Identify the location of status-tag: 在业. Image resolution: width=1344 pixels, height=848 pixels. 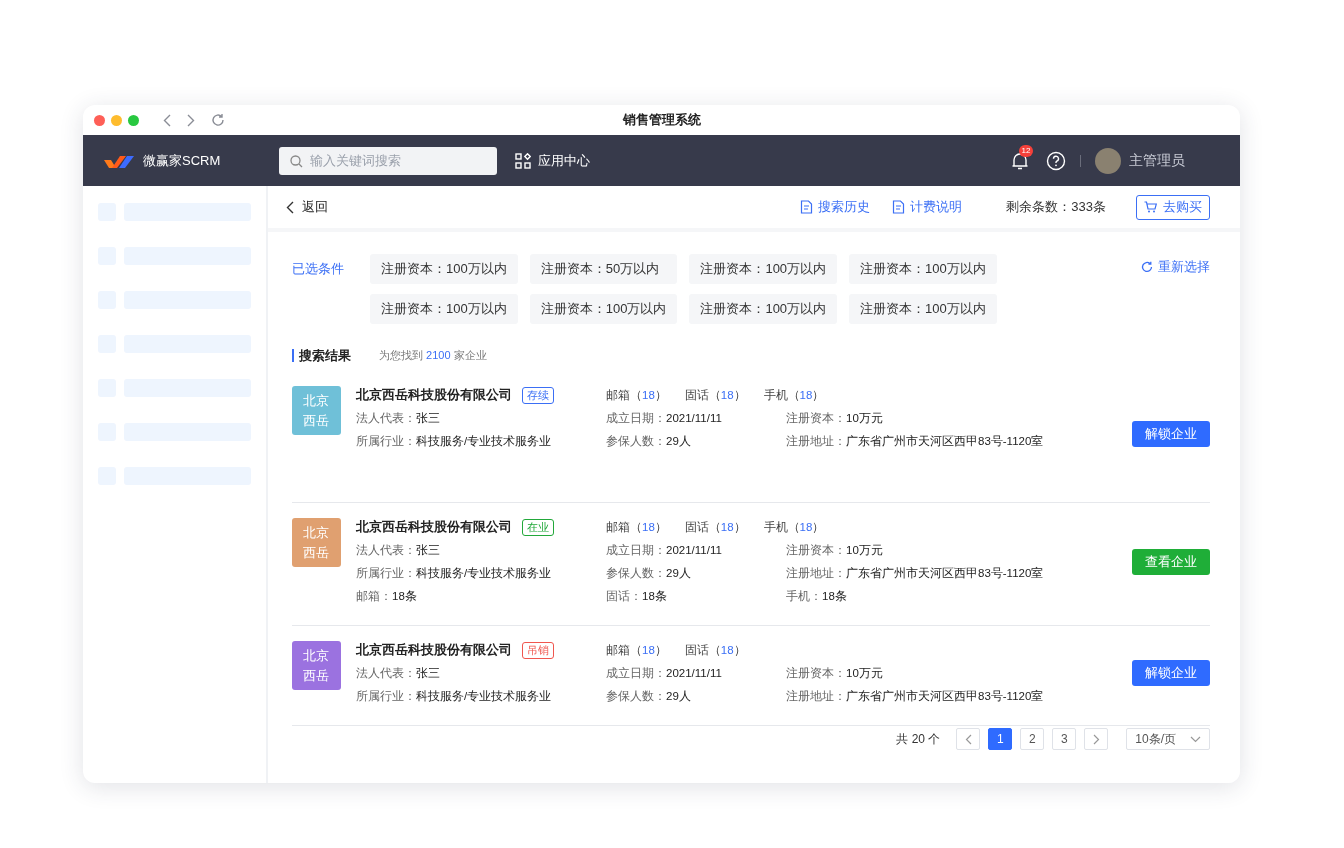
(538, 527).